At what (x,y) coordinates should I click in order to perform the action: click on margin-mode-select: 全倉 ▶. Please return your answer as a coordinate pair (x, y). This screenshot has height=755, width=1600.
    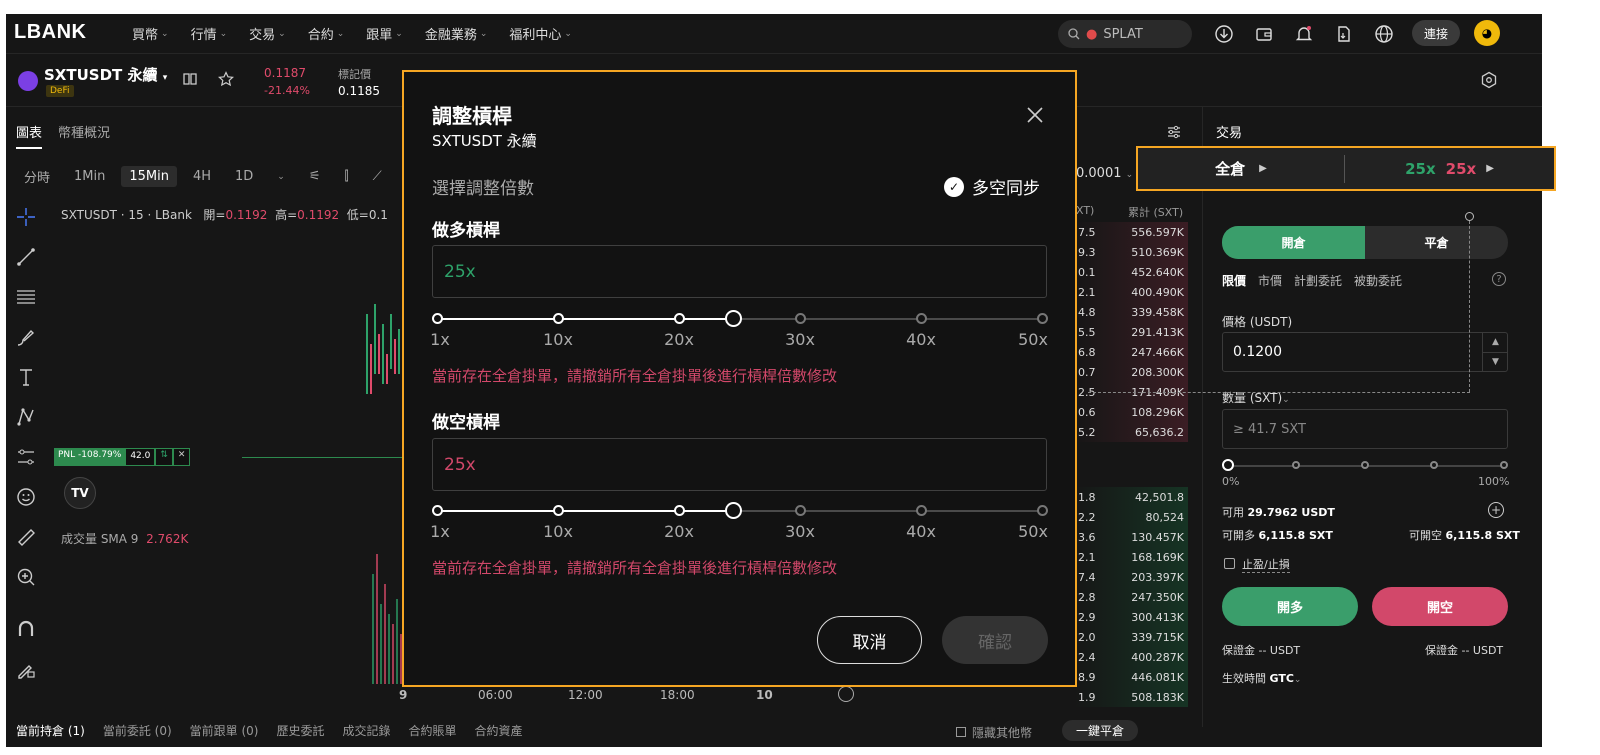
    Looking at the image, I should click on (1241, 168).